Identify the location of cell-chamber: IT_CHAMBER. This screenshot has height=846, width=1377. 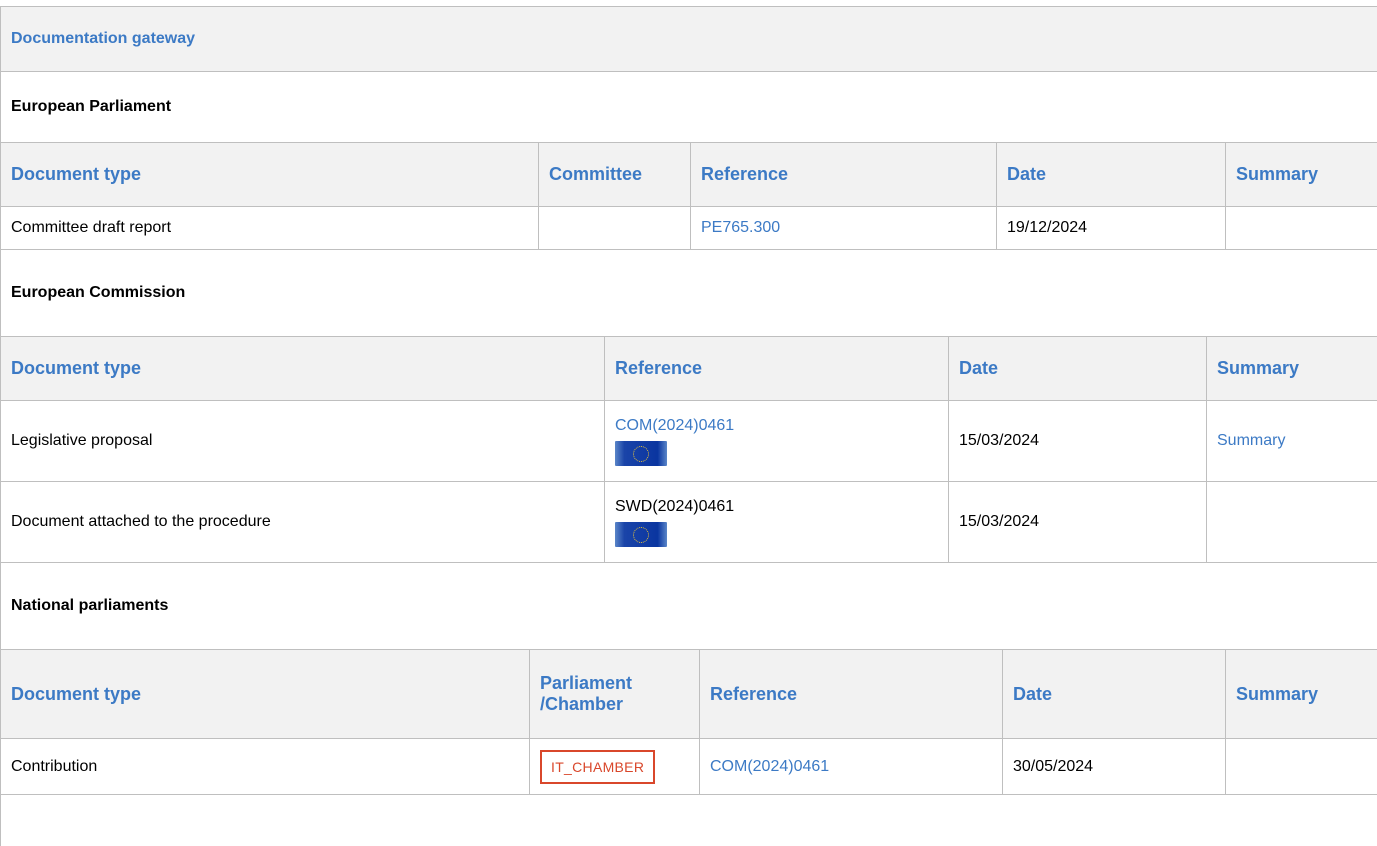
(615, 767).